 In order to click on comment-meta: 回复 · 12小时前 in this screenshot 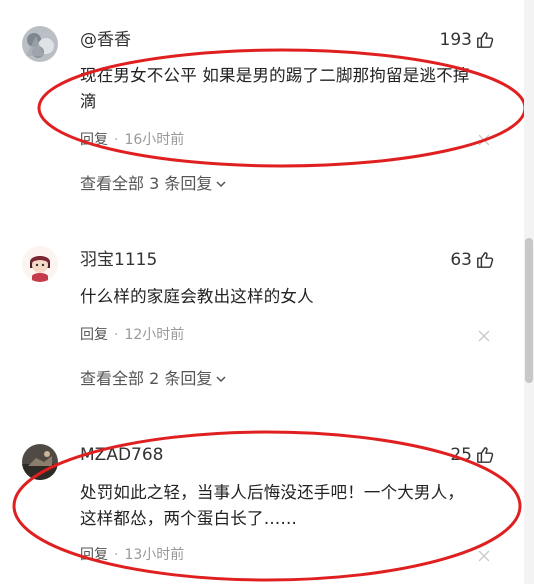, I will do `click(132, 335)`.